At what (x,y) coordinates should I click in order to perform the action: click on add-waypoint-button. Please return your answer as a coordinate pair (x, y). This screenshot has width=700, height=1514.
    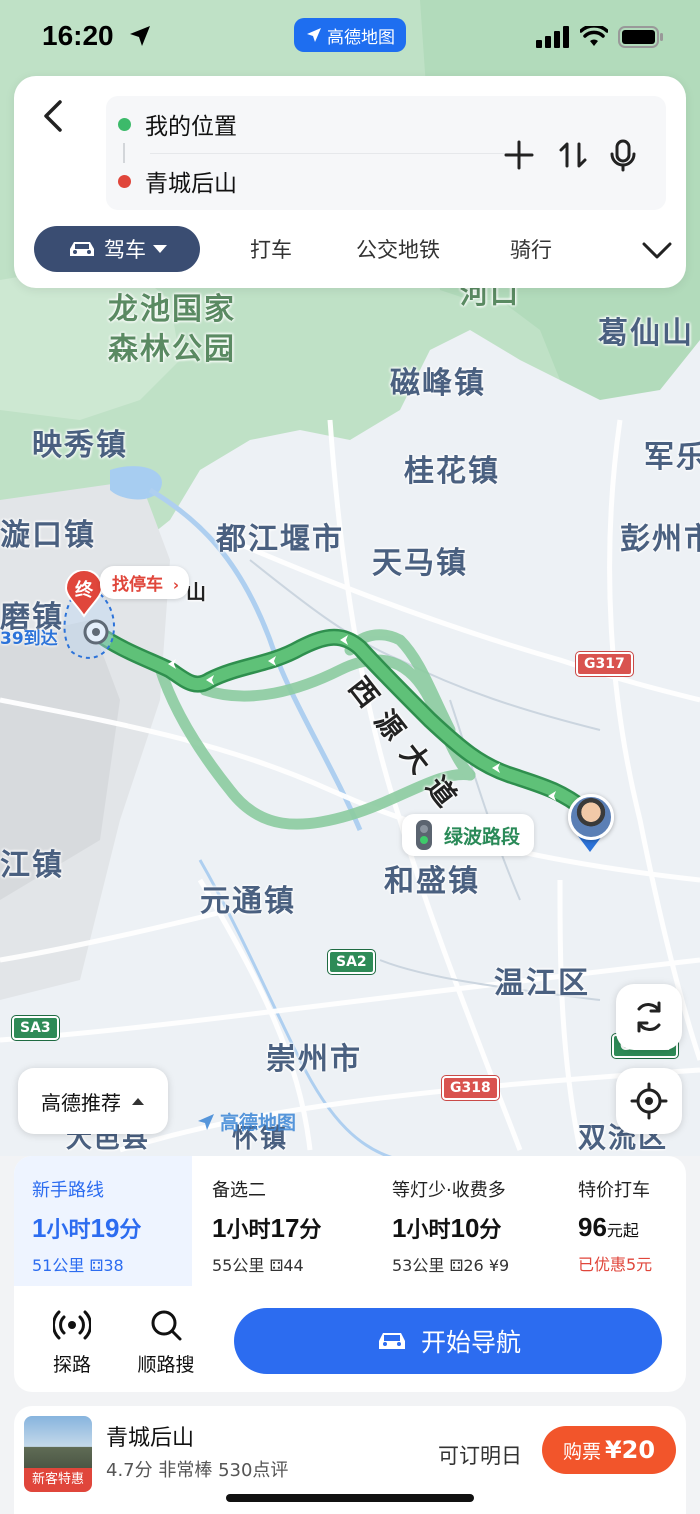
    Looking at the image, I should click on (519, 155).